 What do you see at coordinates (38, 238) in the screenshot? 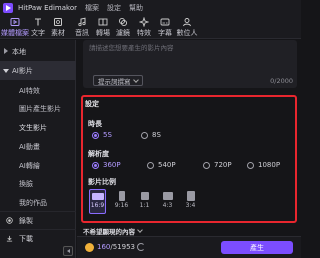
I see `sidebar-item-download: 下載` at bounding box center [38, 238].